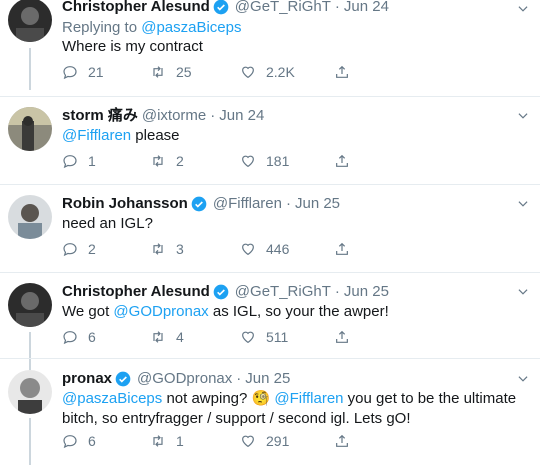  What do you see at coordinates (195, 441) in the screenshot?
I see `retweet-button: 1` at bounding box center [195, 441].